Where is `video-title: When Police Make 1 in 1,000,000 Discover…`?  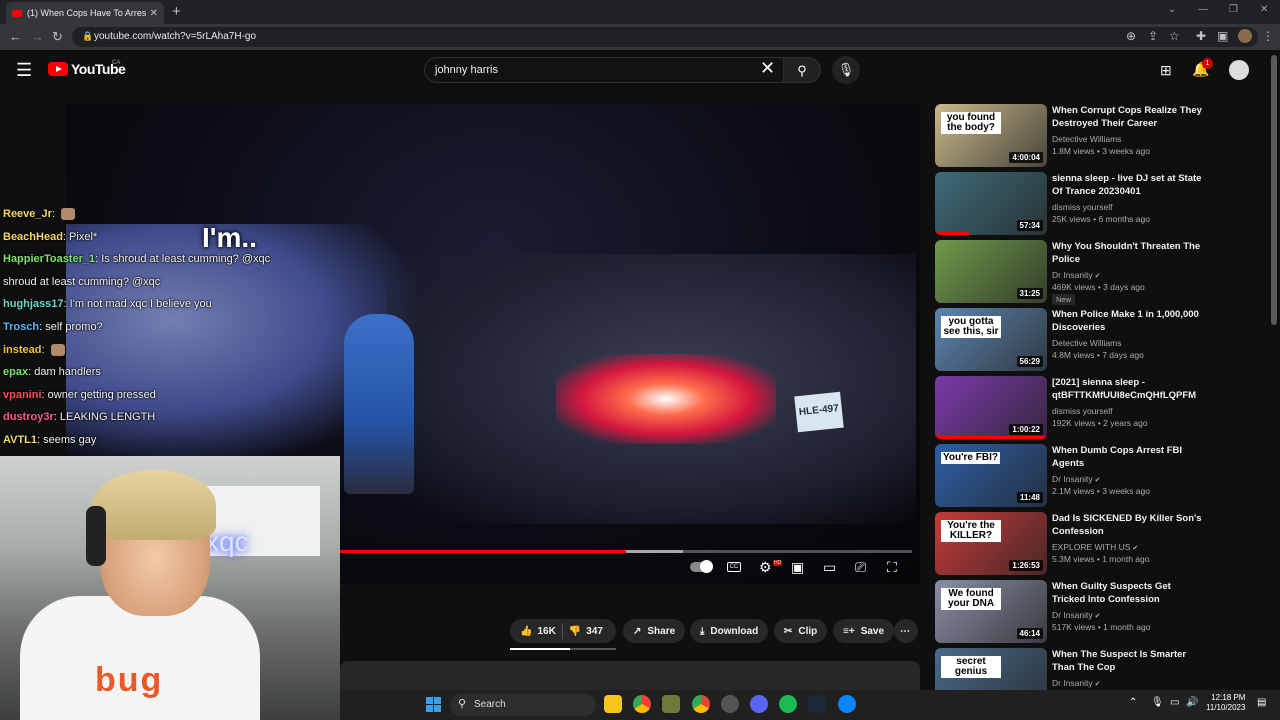 video-title: When Police Make 1 in 1,000,000 Discover… is located at coordinates (1127, 321).